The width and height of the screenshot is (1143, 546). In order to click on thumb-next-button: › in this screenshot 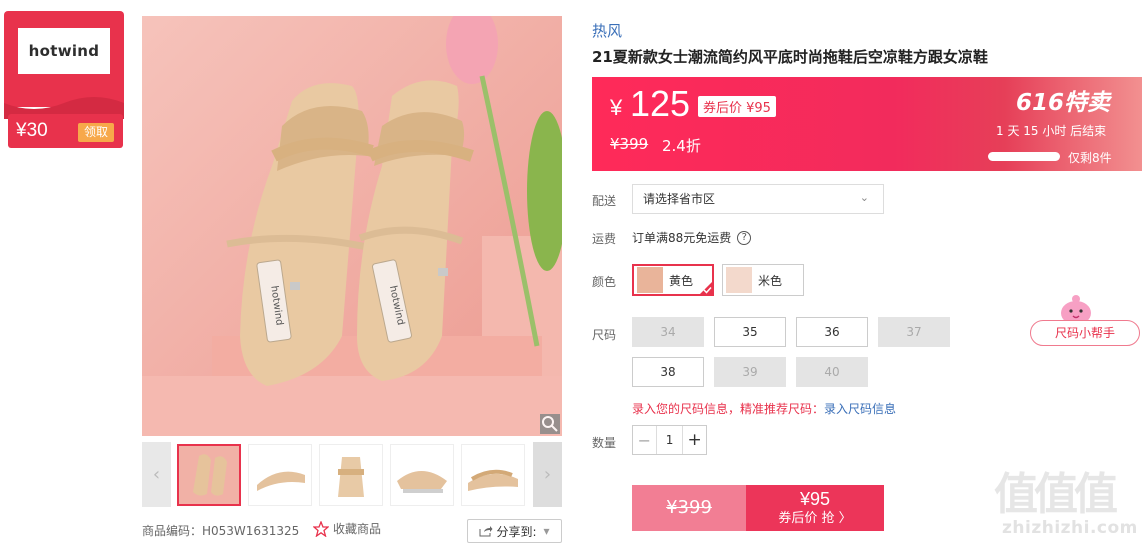, I will do `click(547, 474)`.